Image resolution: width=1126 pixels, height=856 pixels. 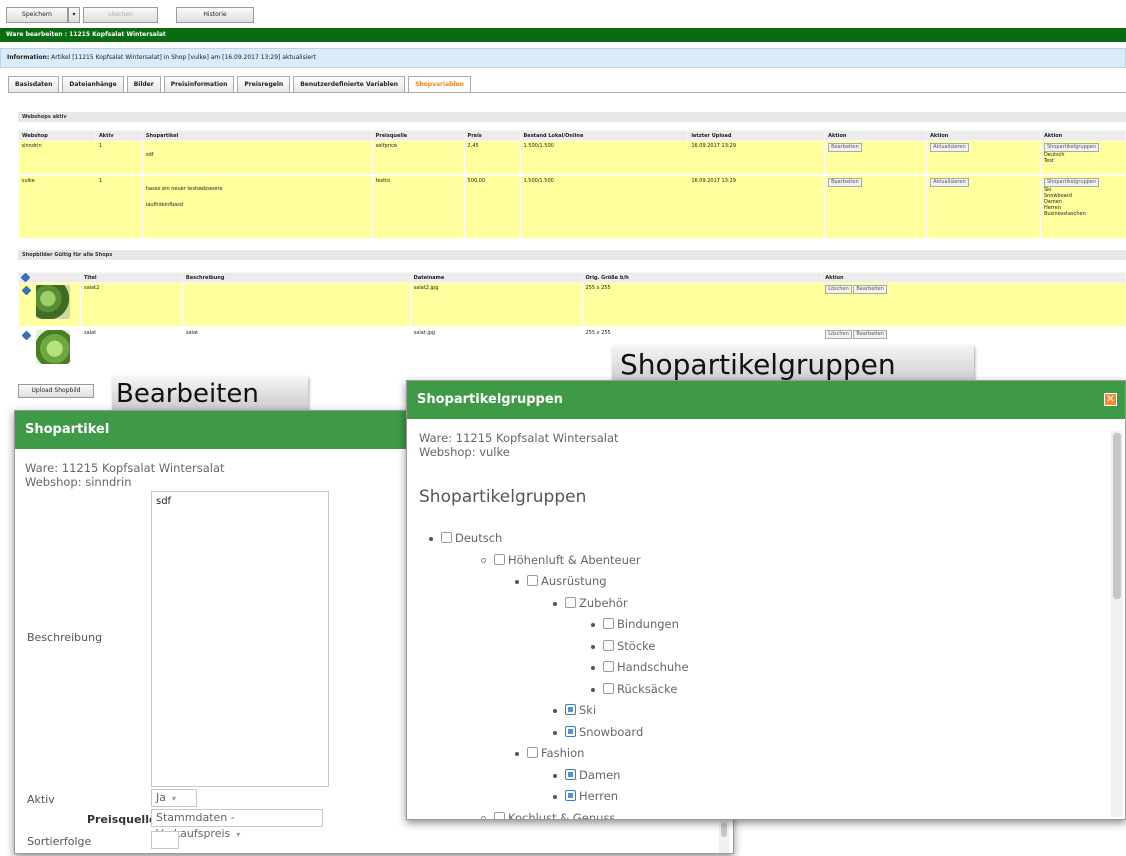 I want to click on history-button: Historie, so click(x=215, y=15).